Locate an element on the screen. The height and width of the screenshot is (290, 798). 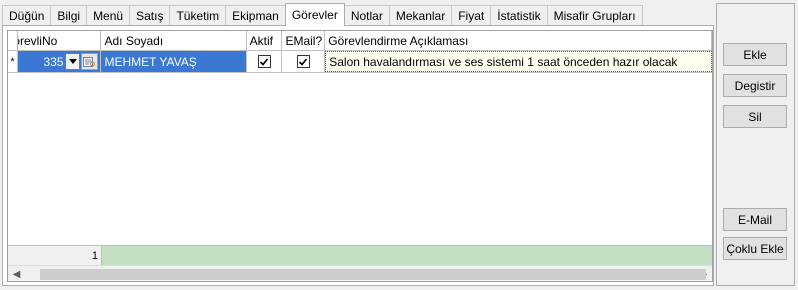
lookup-icon is located at coordinates (89, 61).